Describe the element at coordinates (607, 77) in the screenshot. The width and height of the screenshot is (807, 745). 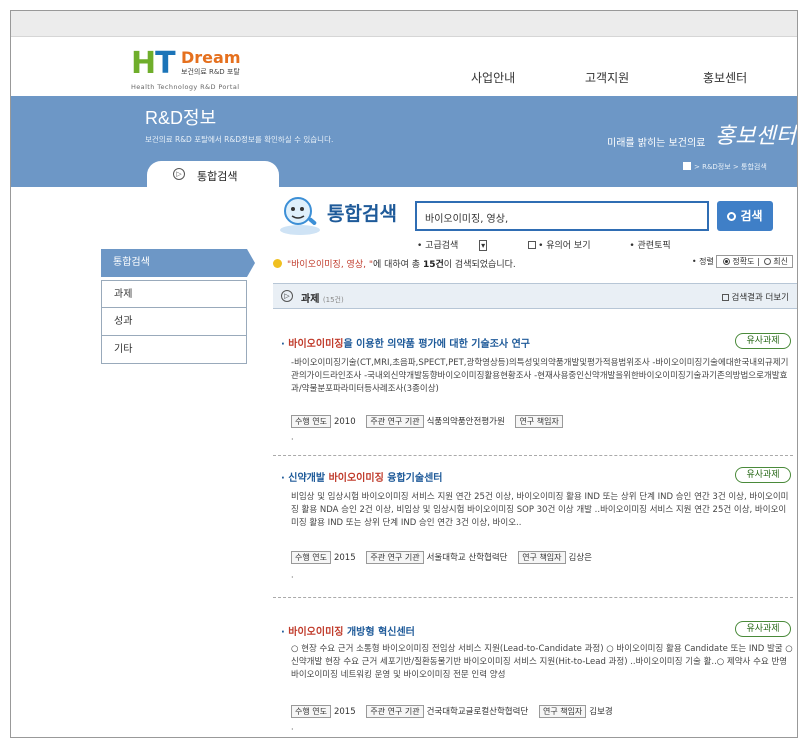
I see `gnb-customer-support: 고객지원` at that location.